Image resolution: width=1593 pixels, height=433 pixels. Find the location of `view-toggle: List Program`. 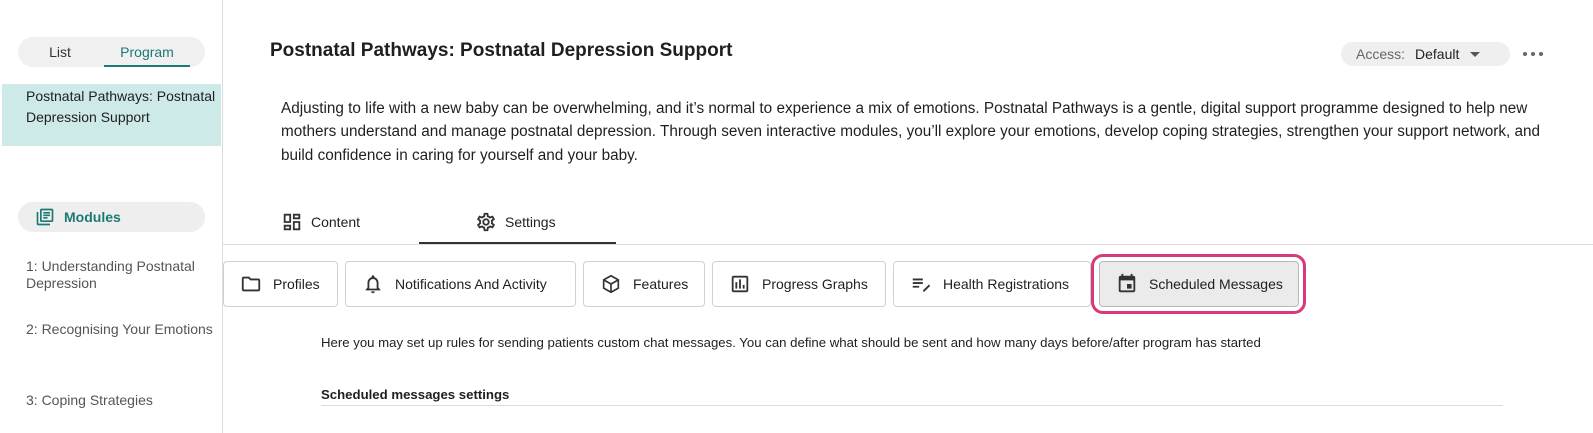

view-toggle: List Program is located at coordinates (111, 52).